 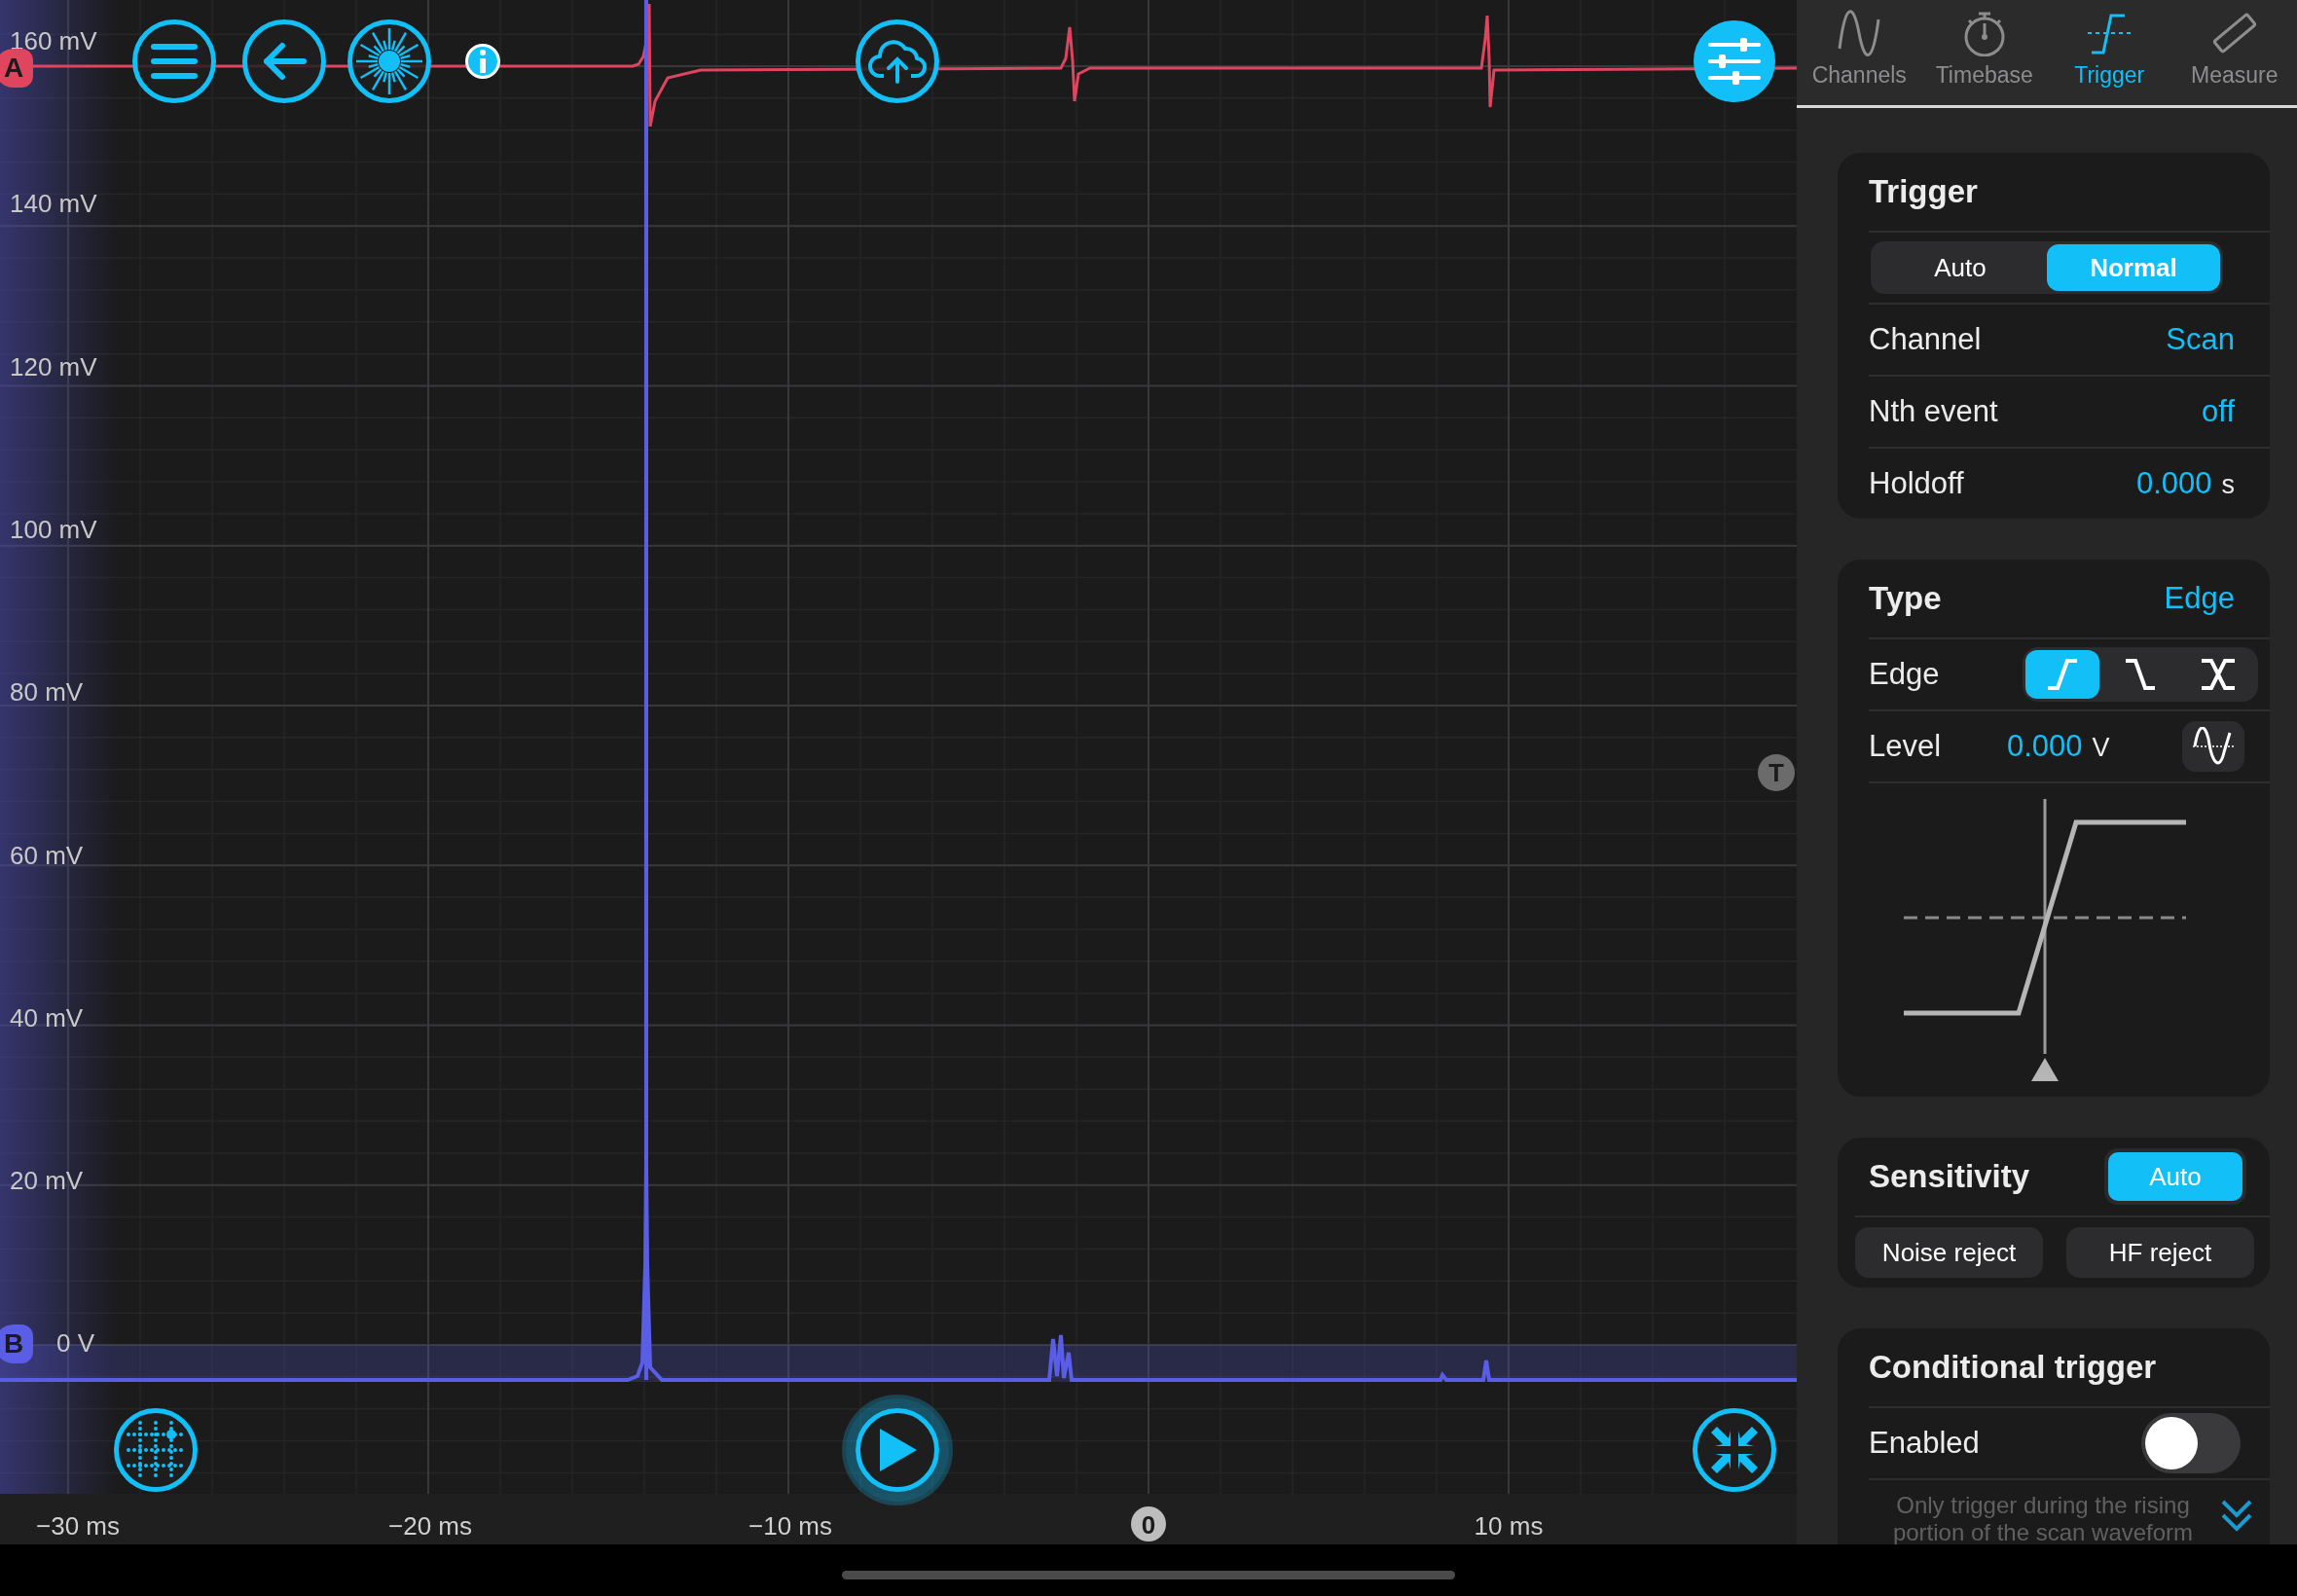 I want to click on unit-label: s, so click(x=2228, y=485).